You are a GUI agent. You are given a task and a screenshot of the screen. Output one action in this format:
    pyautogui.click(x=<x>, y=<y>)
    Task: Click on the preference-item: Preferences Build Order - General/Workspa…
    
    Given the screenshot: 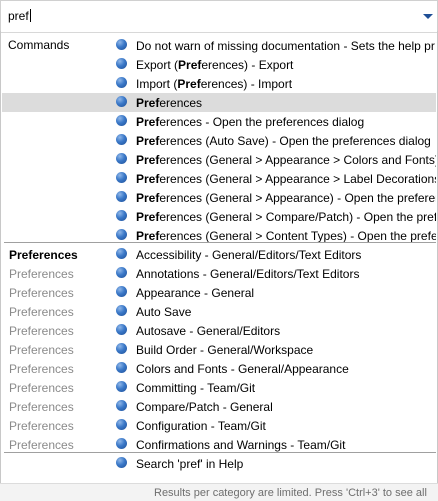 What is the action you would take?
    pyautogui.click(x=219, y=349)
    